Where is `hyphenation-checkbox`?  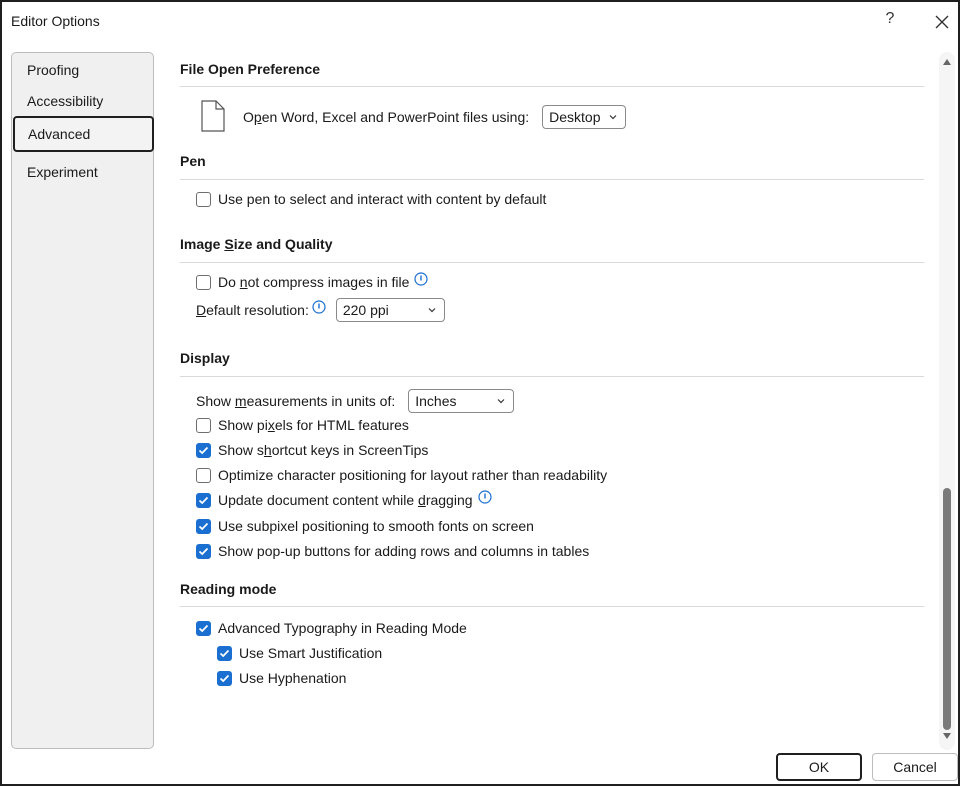
hyphenation-checkbox is located at coordinates (224, 678).